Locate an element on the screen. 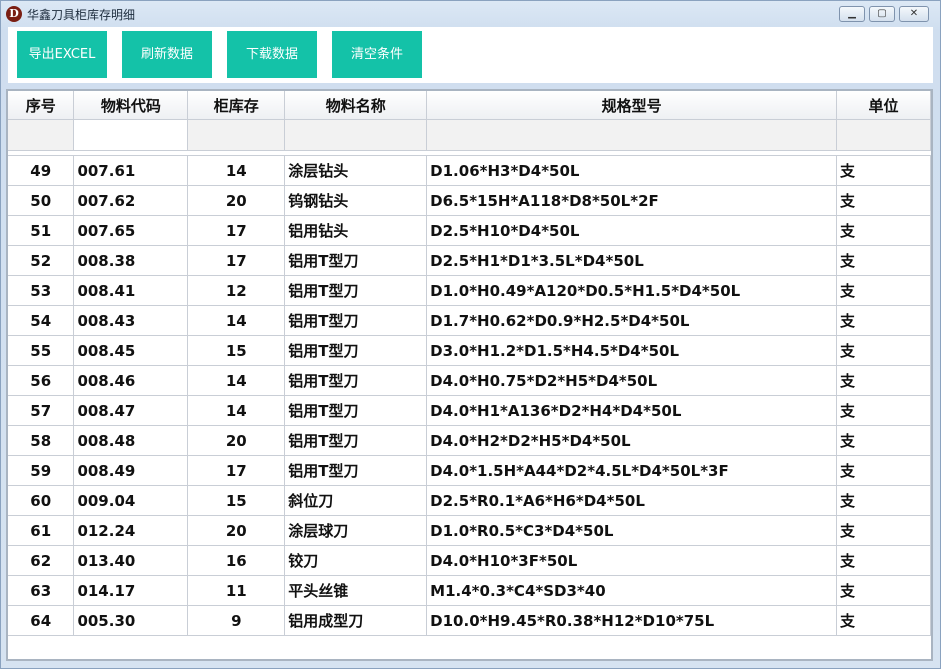  material-code-cell: 008.48 is located at coordinates (131, 440).